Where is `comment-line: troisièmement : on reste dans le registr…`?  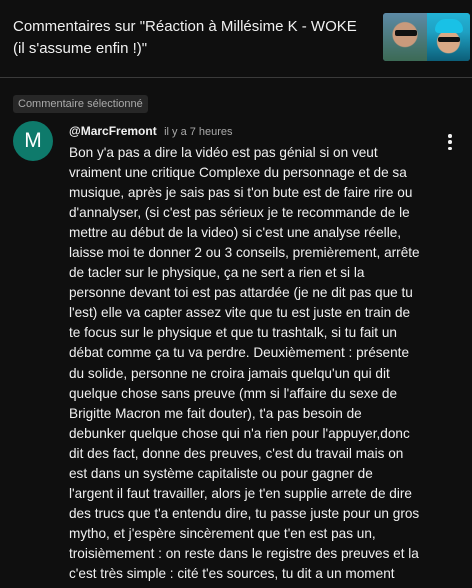
comment-line: troisièmement : on reste dans le registr… is located at coordinates (244, 553).